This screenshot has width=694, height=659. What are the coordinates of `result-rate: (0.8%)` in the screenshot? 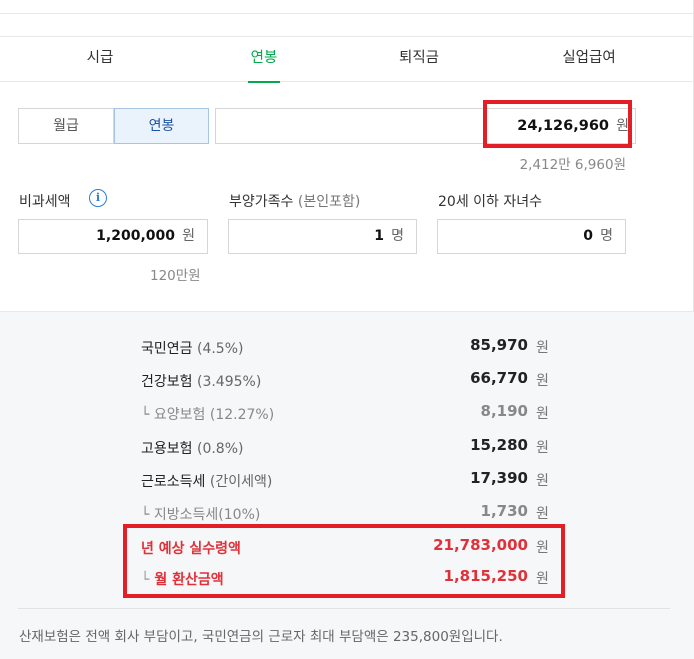 It's located at (220, 449).